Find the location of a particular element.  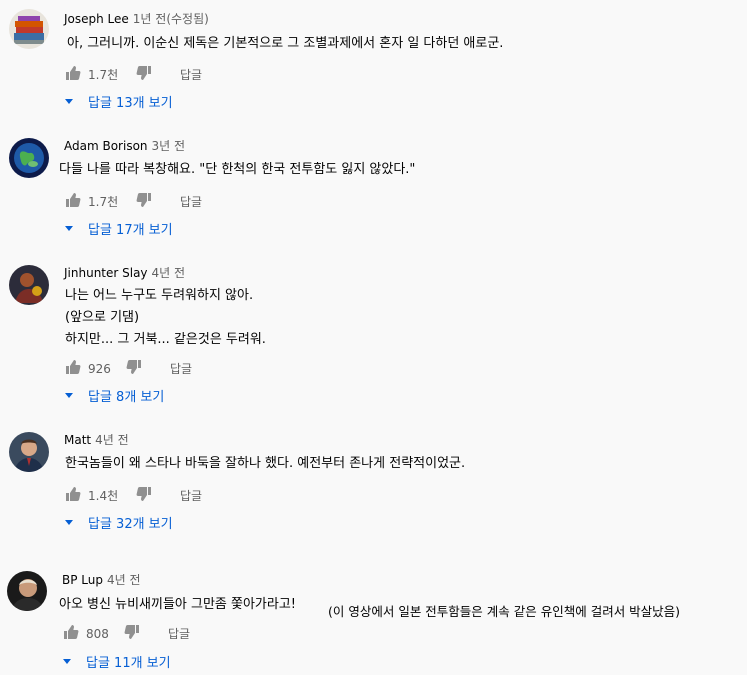

view-replies-label: 답글 11개 보기 is located at coordinates (128, 663).